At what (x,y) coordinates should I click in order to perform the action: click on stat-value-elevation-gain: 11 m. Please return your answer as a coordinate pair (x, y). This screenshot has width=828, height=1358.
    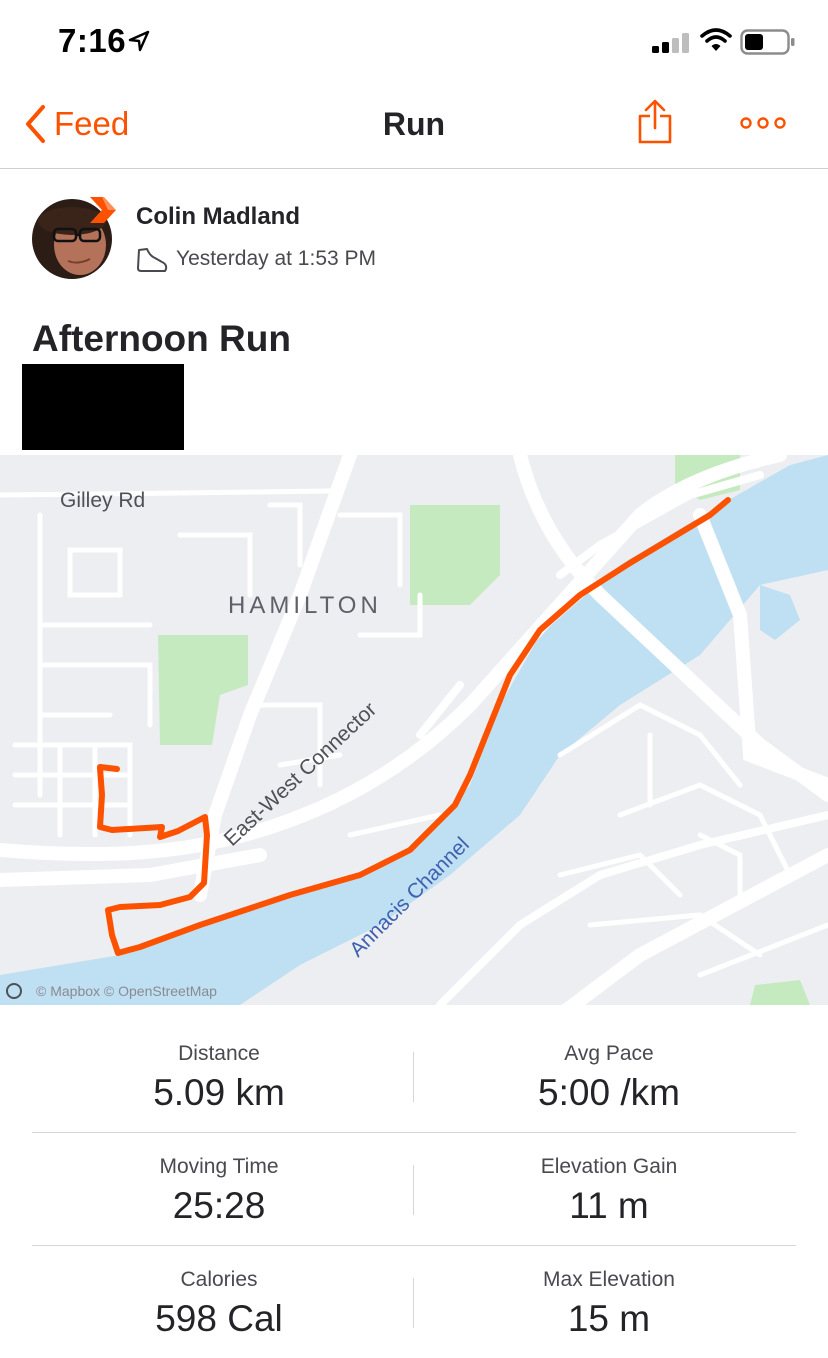
    Looking at the image, I should click on (609, 1205).